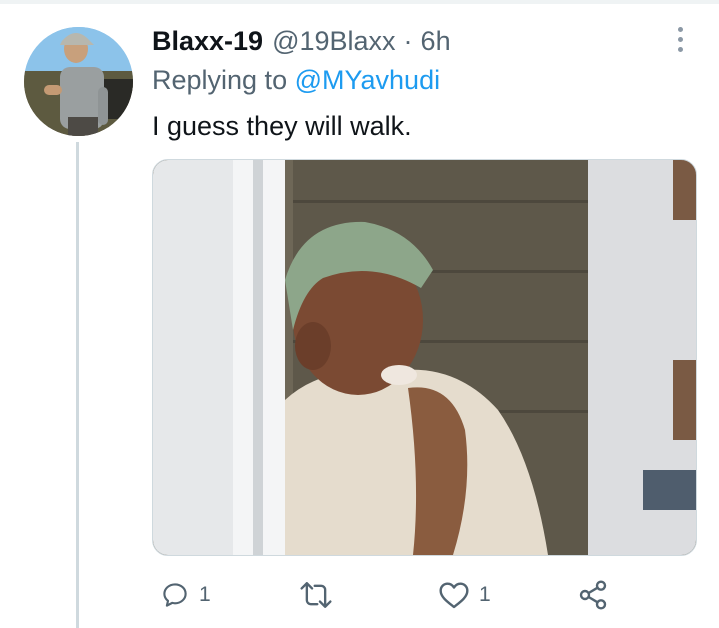 This screenshot has width=719, height=628. I want to click on reply-action: 1, so click(185, 595).